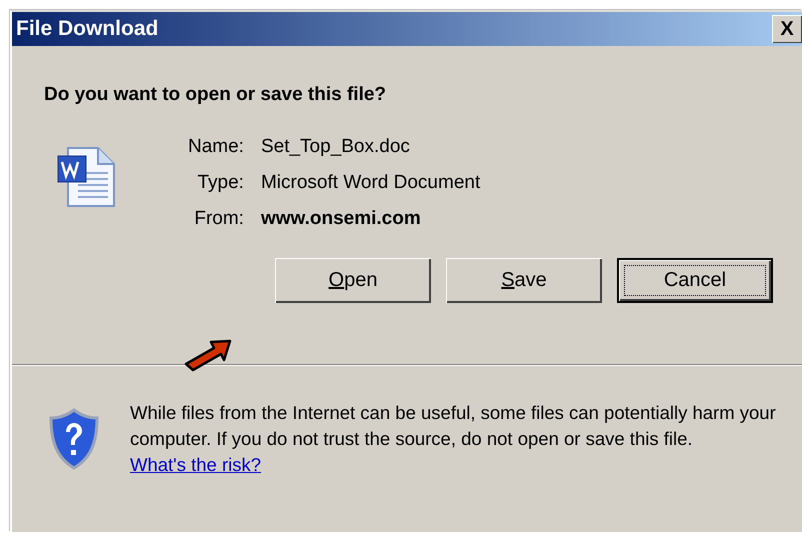 The width and height of the screenshot is (802, 534). I want to click on close-button: X, so click(787, 29).